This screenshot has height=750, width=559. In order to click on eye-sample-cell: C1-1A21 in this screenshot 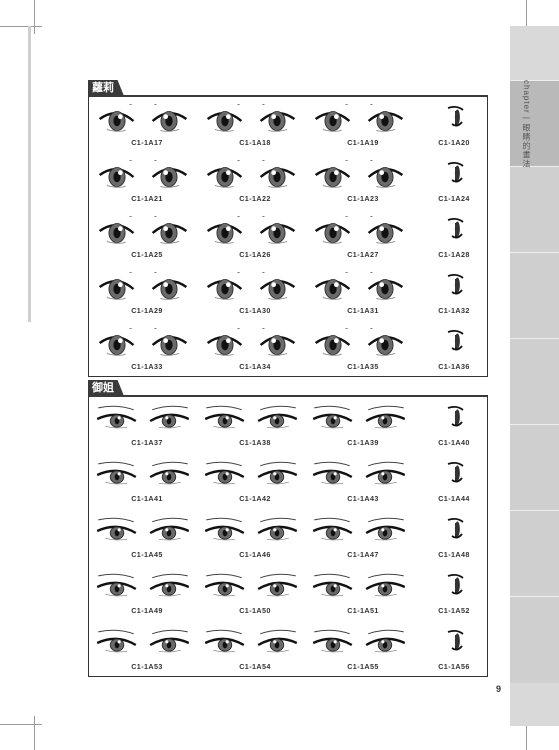, I will do `click(147, 183)`.